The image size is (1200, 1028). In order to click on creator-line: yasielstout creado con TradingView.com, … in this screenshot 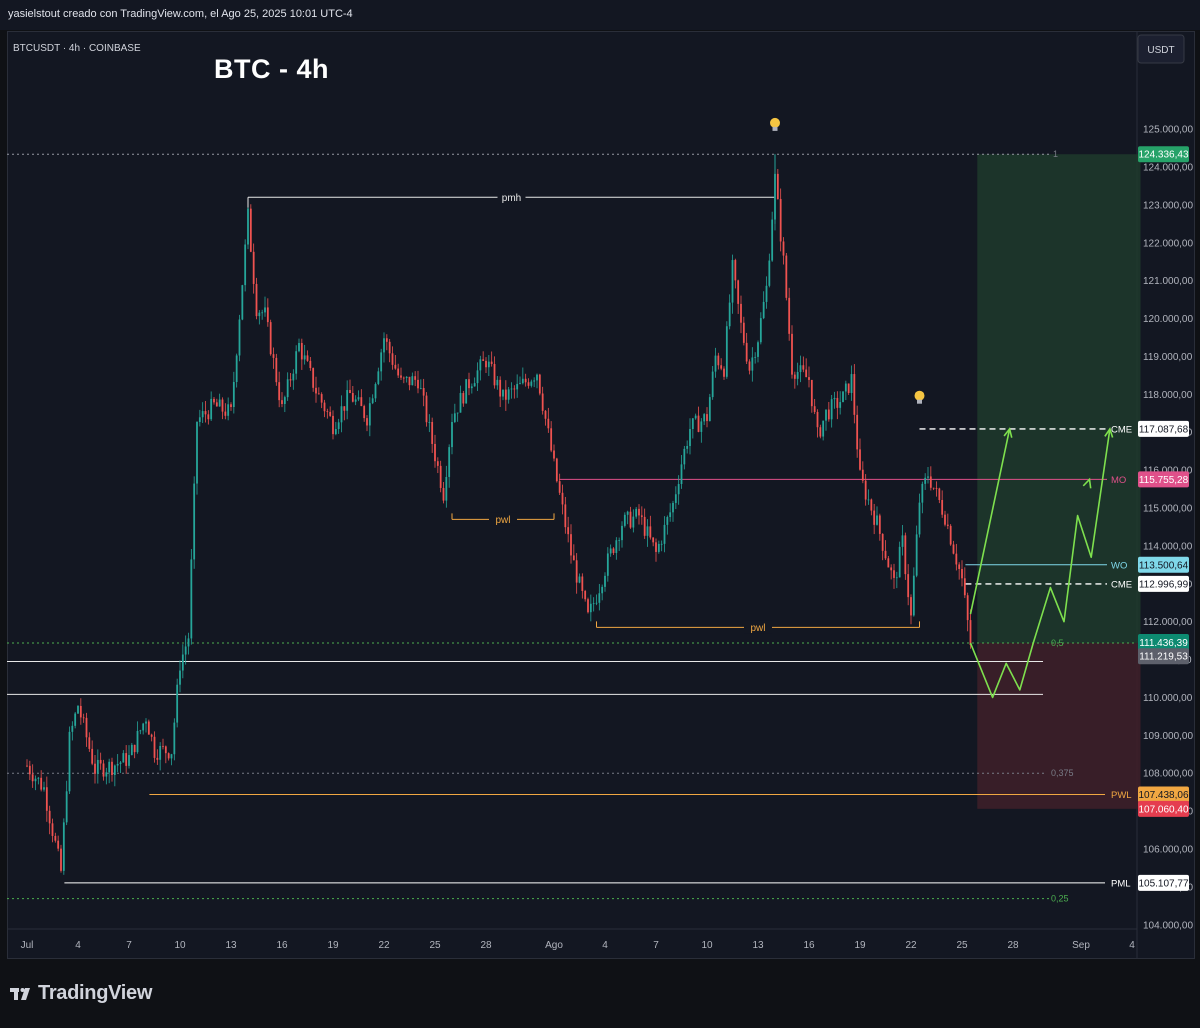, I will do `click(180, 14)`.